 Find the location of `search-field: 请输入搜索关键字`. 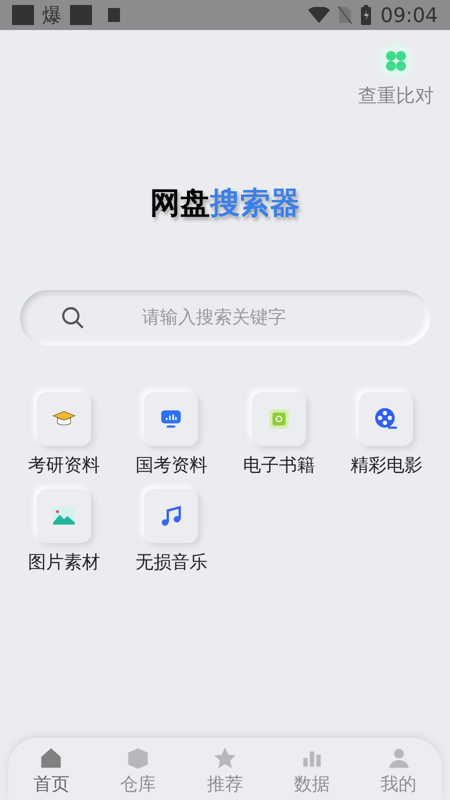

search-field: 请输入搜索关键字 is located at coordinates (225, 318).